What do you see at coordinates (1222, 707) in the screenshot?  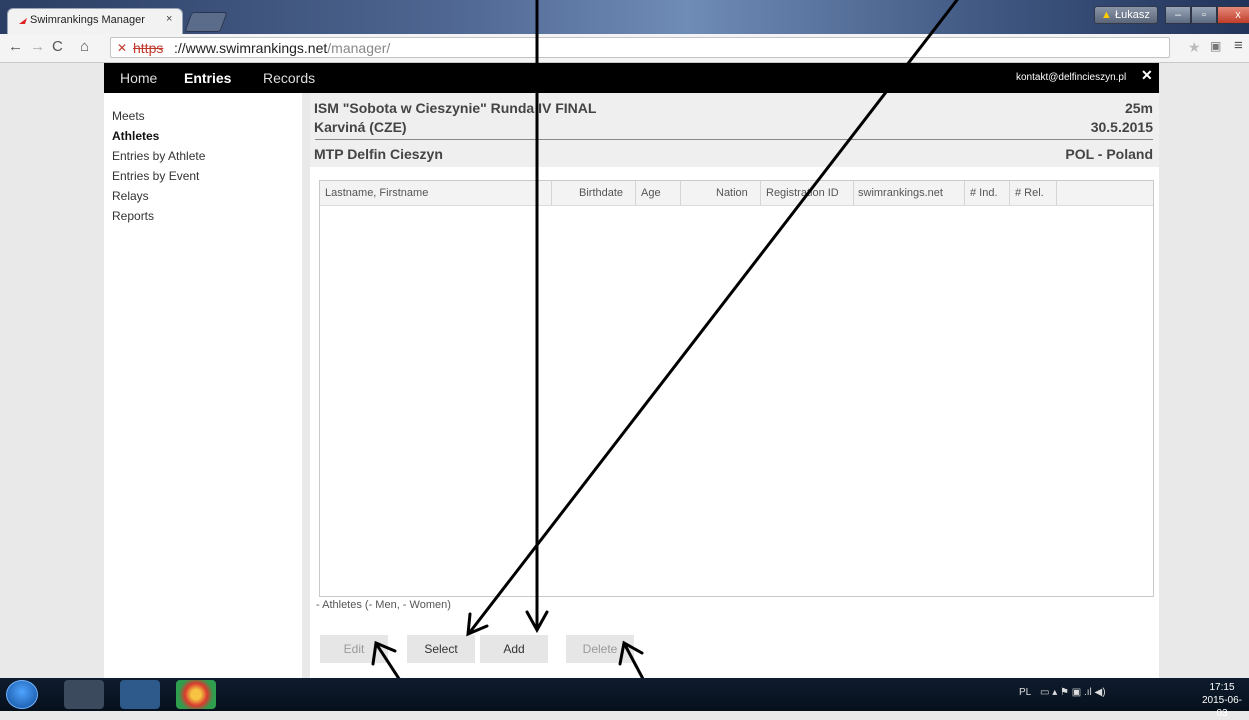 I see `clock-date: 2015-06-03` at bounding box center [1222, 707].